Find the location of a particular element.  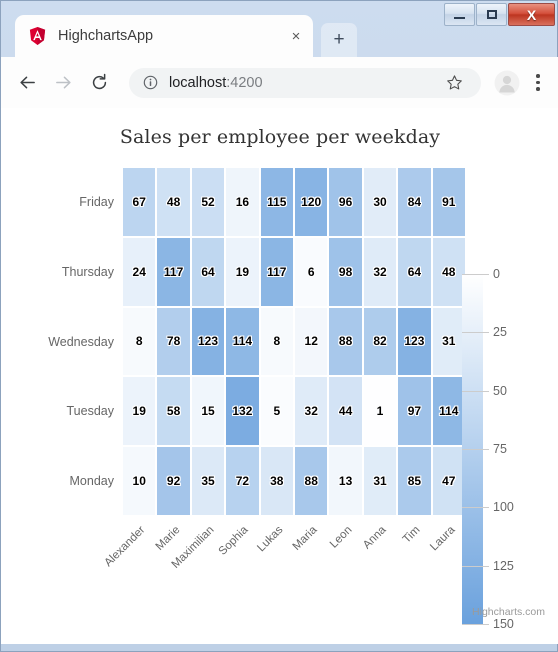

y-axis-label: Wednesday is located at coordinates (81, 341).